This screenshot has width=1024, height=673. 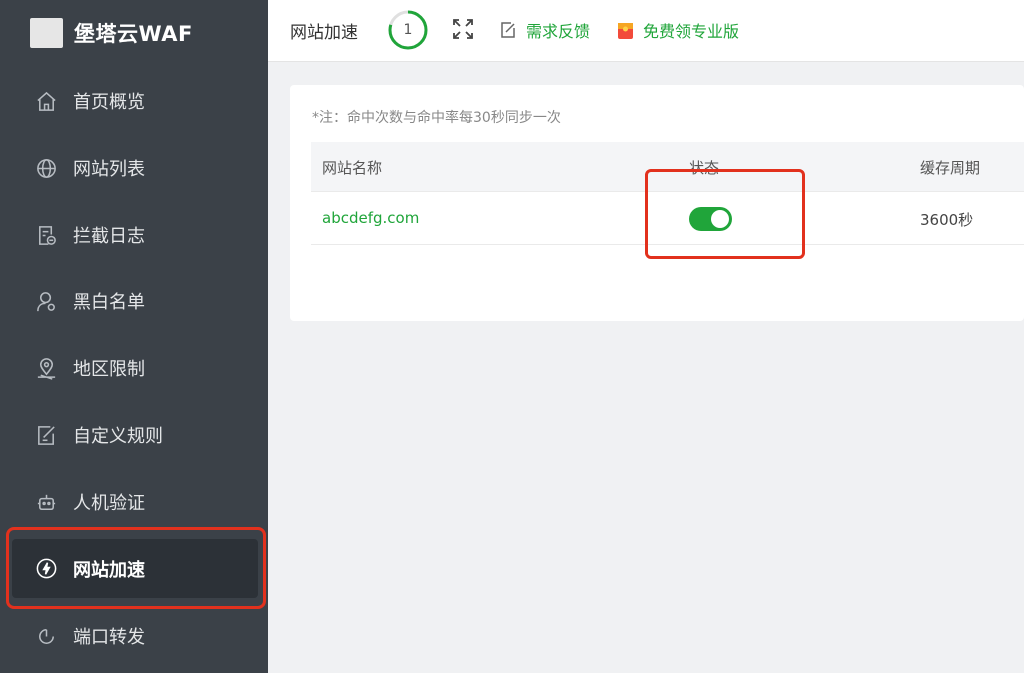 I want to click on feedback-icon, so click(x=508, y=30).